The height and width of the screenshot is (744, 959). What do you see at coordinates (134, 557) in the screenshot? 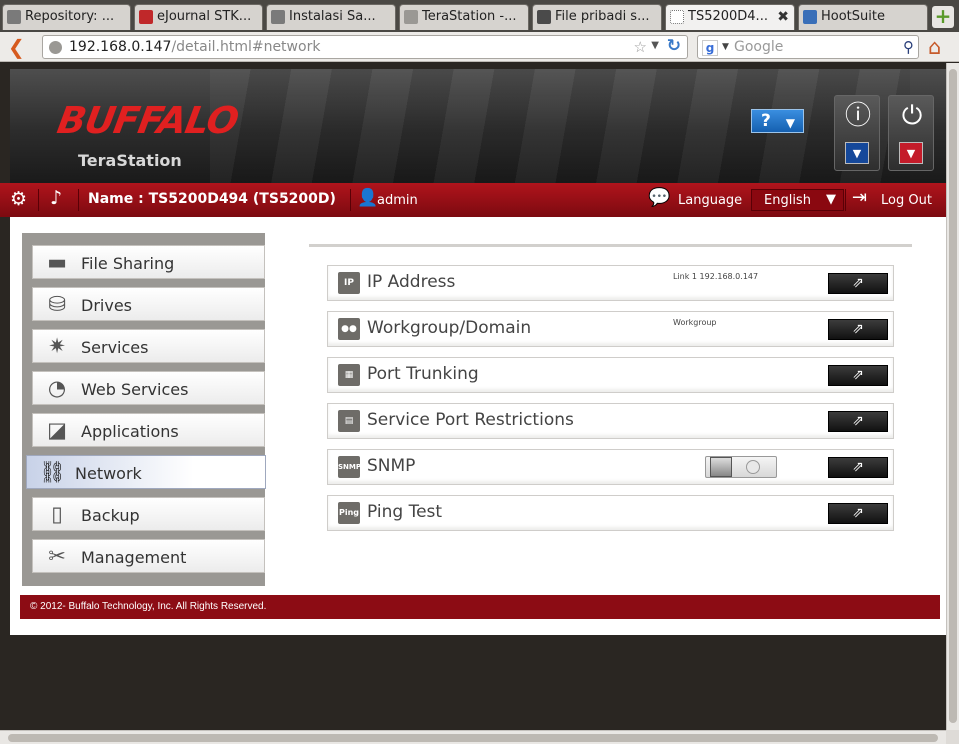
I see `sidebar-item-label: Management` at bounding box center [134, 557].